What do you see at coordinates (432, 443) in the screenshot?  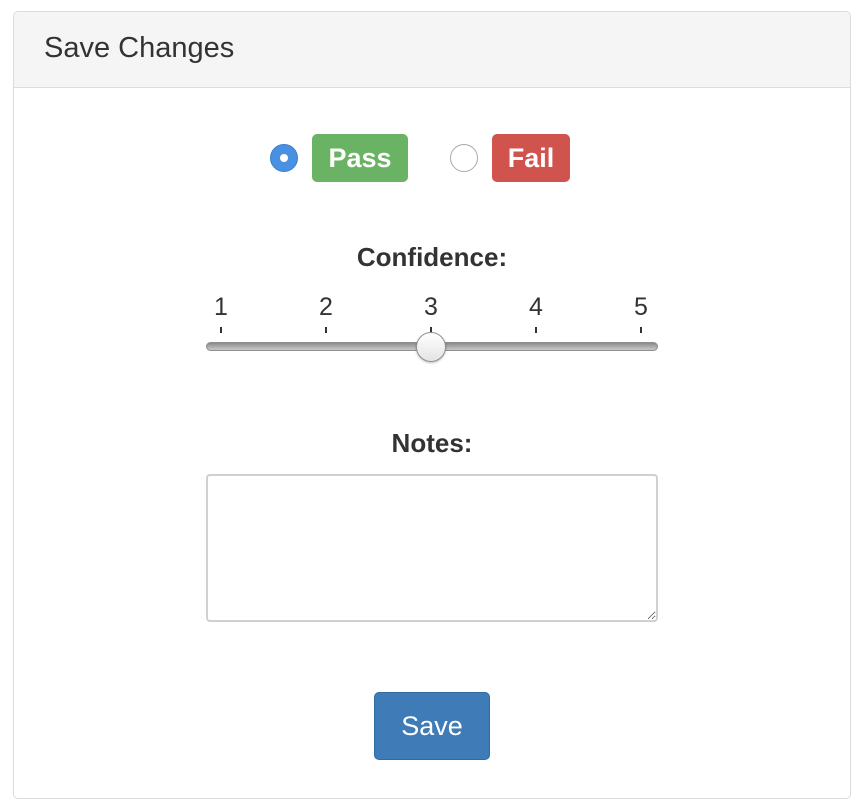 I see `notes-label: Notes:` at bounding box center [432, 443].